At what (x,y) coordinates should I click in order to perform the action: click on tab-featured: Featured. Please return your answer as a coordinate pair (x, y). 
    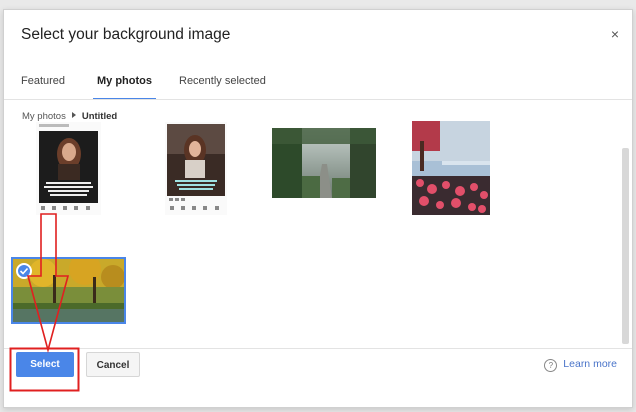
    Looking at the image, I should click on (43, 81).